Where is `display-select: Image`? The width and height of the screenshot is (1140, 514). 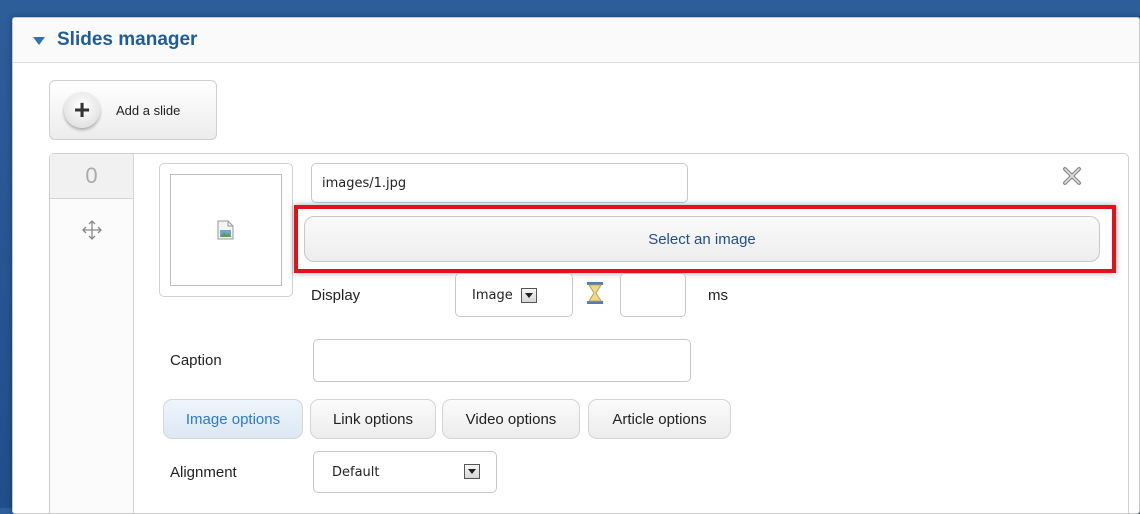 display-select: Image is located at coordinates (514, 295).